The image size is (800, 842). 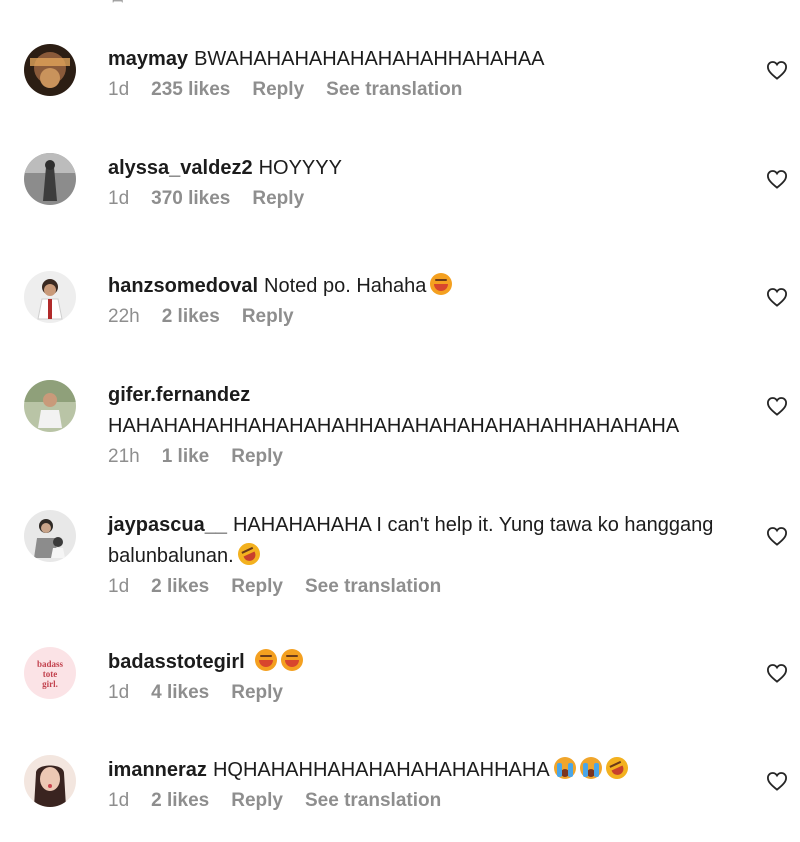 I want to click on comment-text: badasstotegirl, so click(x=428, y=662).